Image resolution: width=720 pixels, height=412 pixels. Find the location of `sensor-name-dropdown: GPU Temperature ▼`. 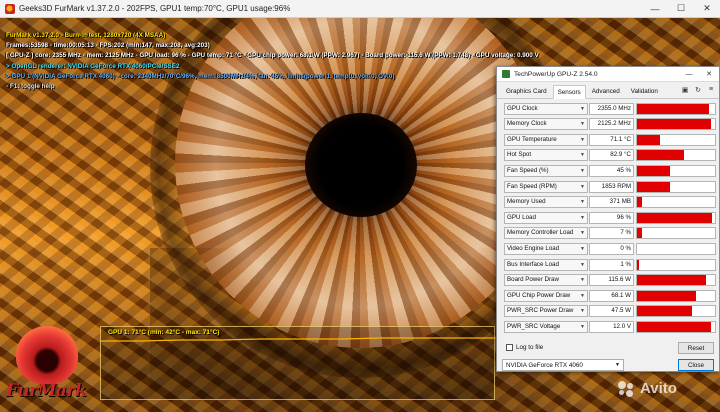

sensor-name-dropdown: GPU Temperature ▼ is located at coordinates (546, 139).